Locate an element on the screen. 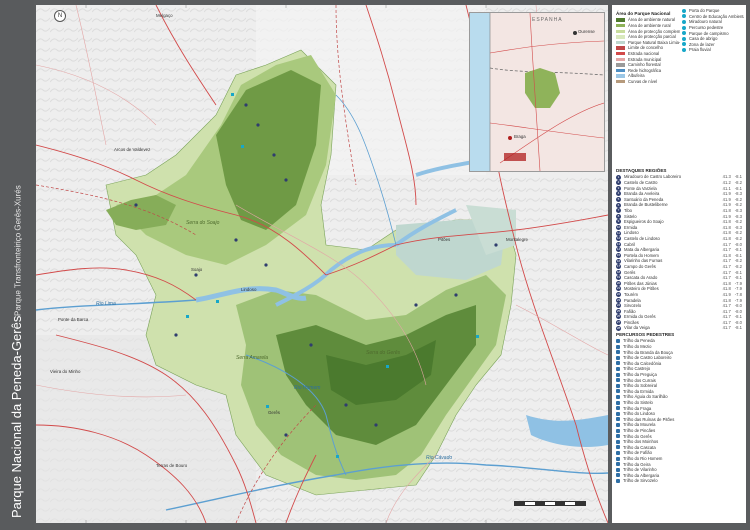  highlight-number: 21 is located at coordinates (618, 289).